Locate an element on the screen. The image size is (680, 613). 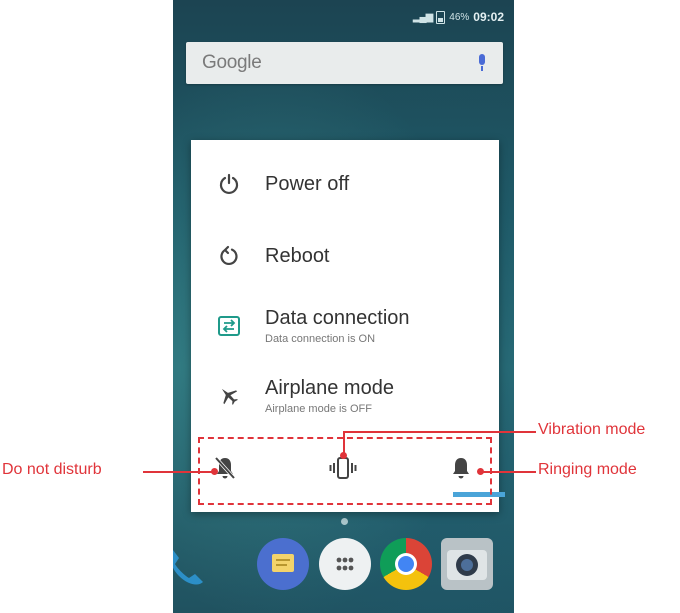
data-connection-option: Data connection Data connection is ON is located at coordinates (345, 326).